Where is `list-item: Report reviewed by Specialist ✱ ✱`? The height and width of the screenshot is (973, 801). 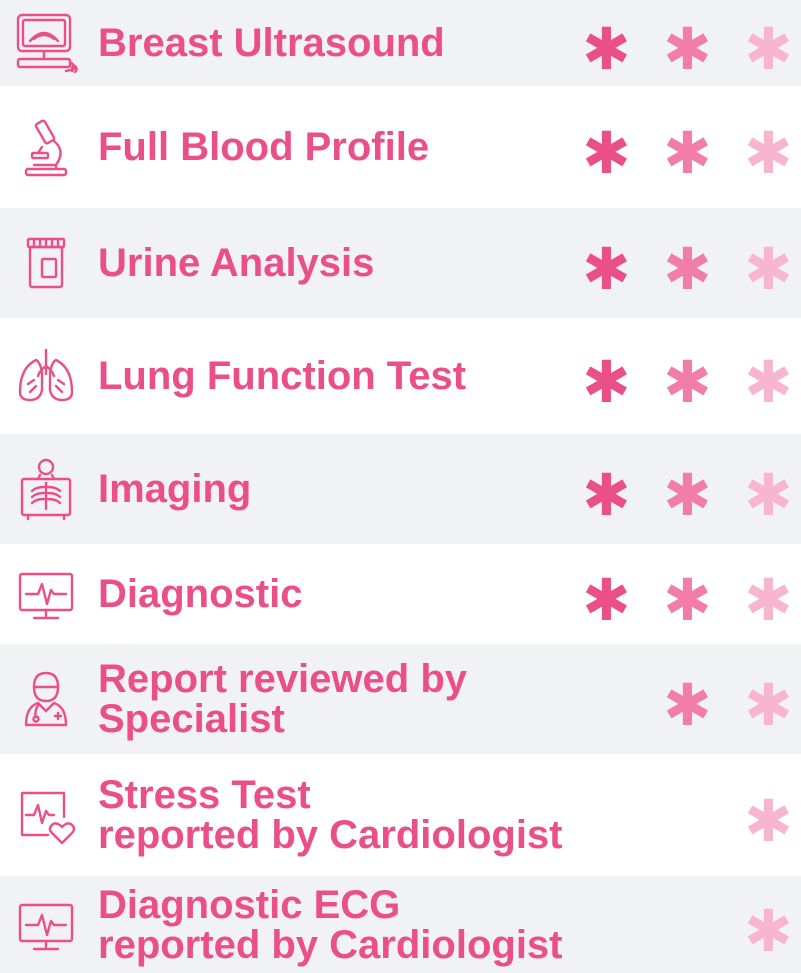 list-item: Report reviewed by Specialist ✱ ✱ is located at coordinates (400, 699).